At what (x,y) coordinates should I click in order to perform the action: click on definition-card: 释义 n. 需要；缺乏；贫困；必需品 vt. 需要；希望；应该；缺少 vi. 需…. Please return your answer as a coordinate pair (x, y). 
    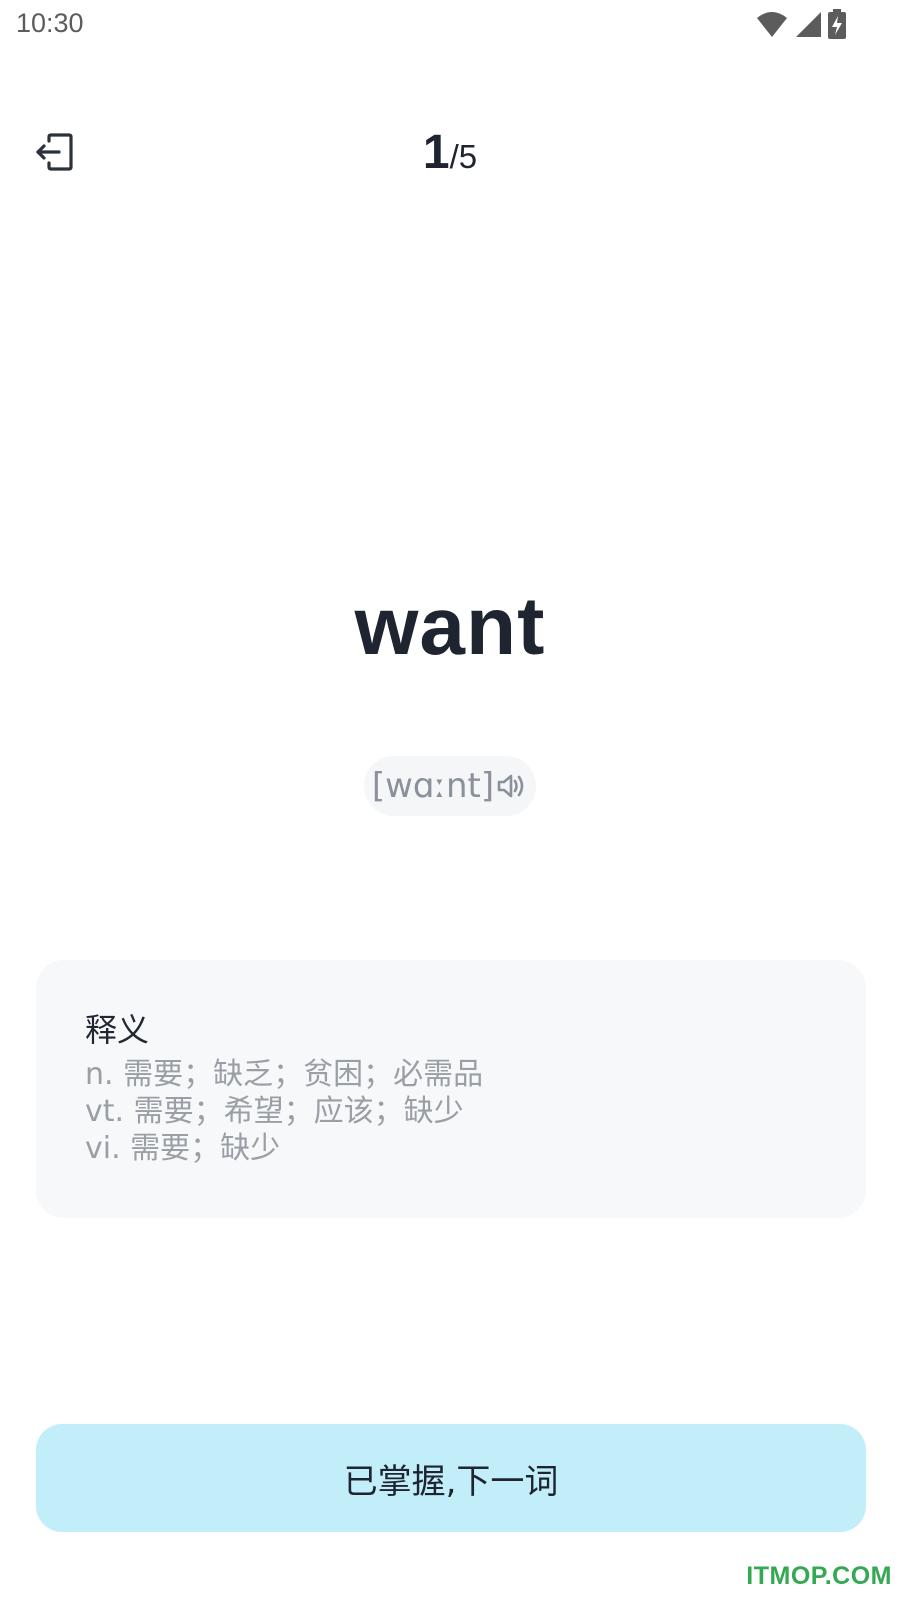
    Looking at the image, I should click on (451, 1089).